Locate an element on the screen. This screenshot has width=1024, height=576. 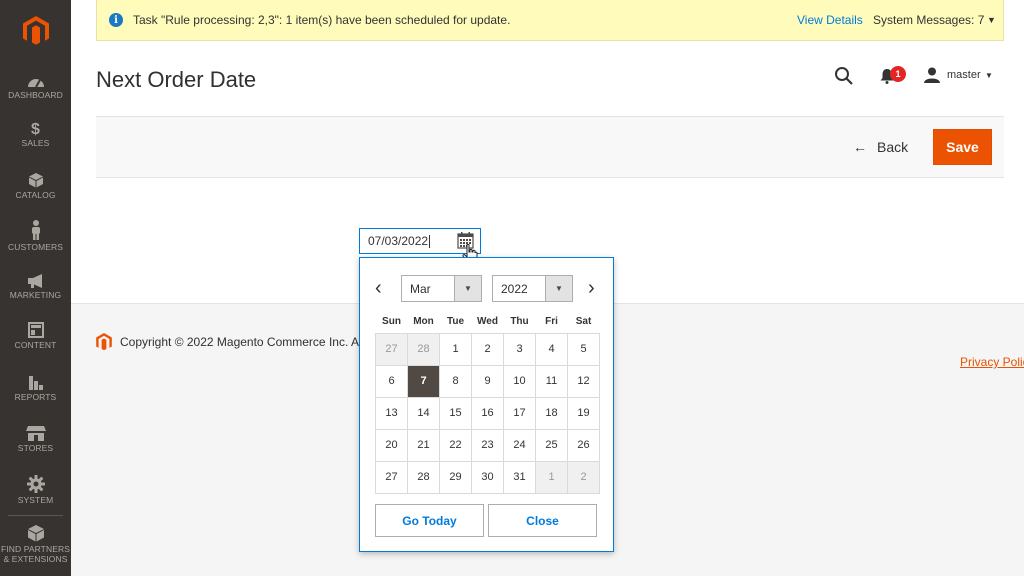
calendar-day: 20 is located at coordinates (391, 445).